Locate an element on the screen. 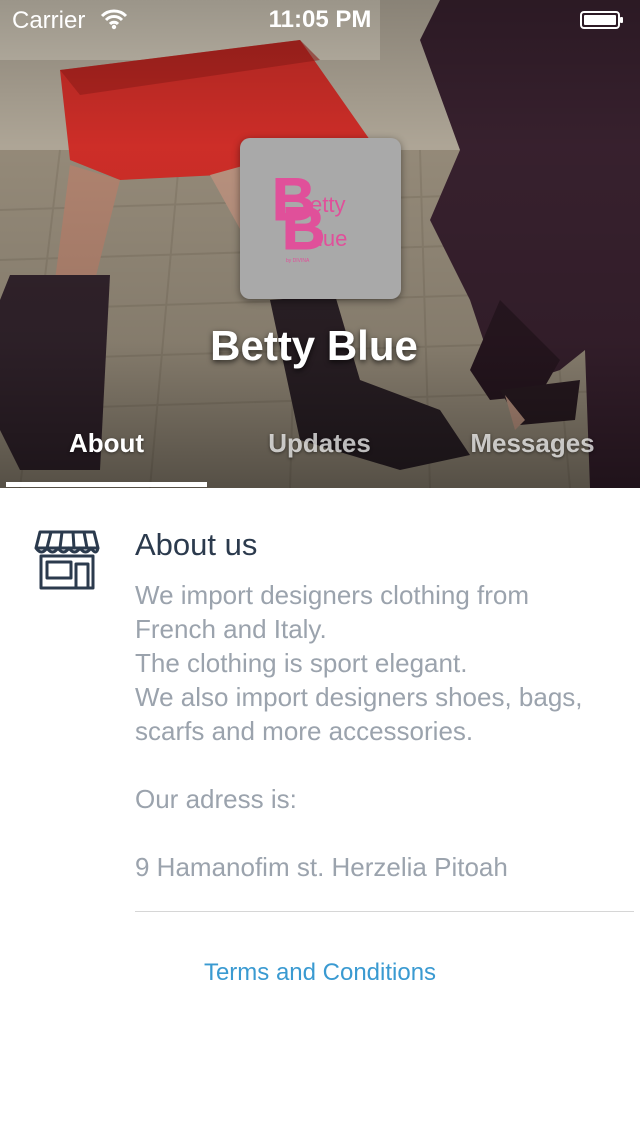 This screenshot has width=640, height=1136. active-tab-indicator is located at coordinates (106, 484).